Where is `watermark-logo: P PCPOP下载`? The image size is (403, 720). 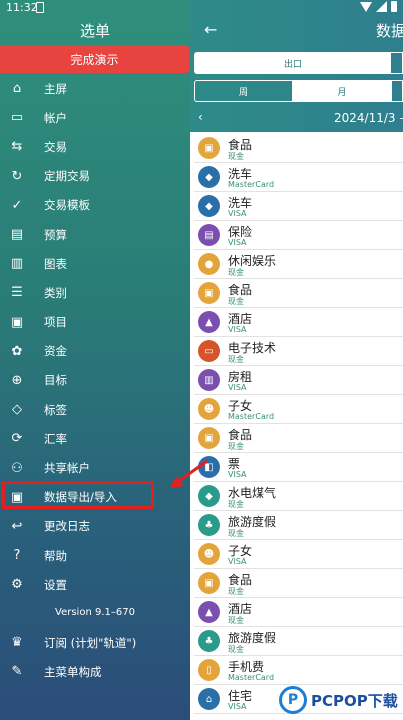
watermark-logo: P PCPOP下载 is located at coordinates (340, 700).